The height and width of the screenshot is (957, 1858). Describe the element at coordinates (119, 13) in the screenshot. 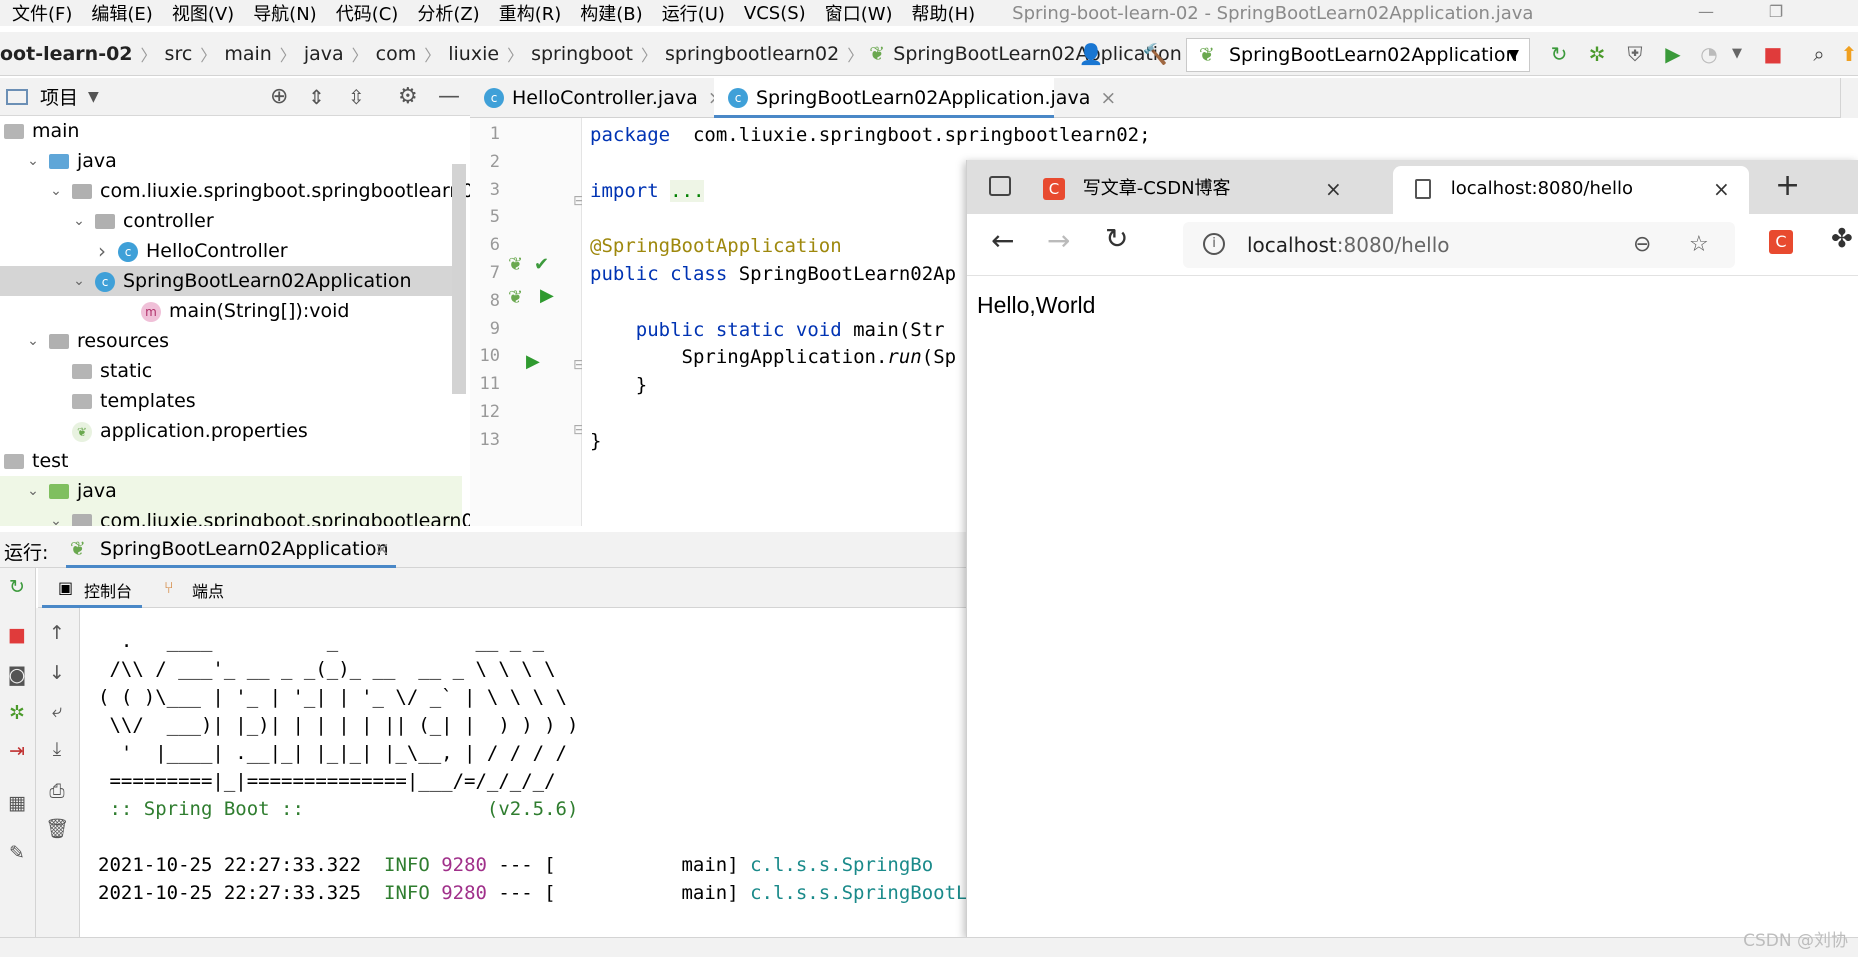

I see `menu-item-1: 编辑(E)` at that location.